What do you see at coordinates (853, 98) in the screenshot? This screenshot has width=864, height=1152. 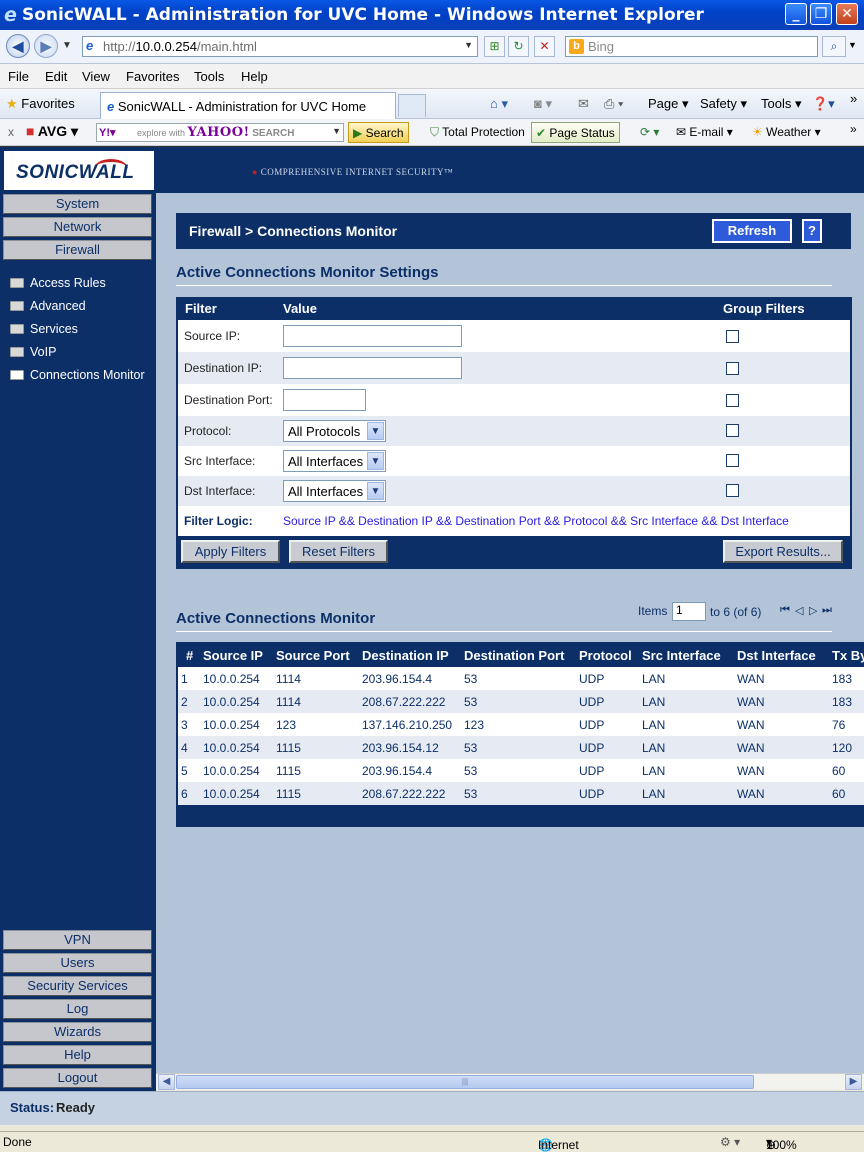 I see `chevron-right-icon: »` at bounding box center [853, 98].